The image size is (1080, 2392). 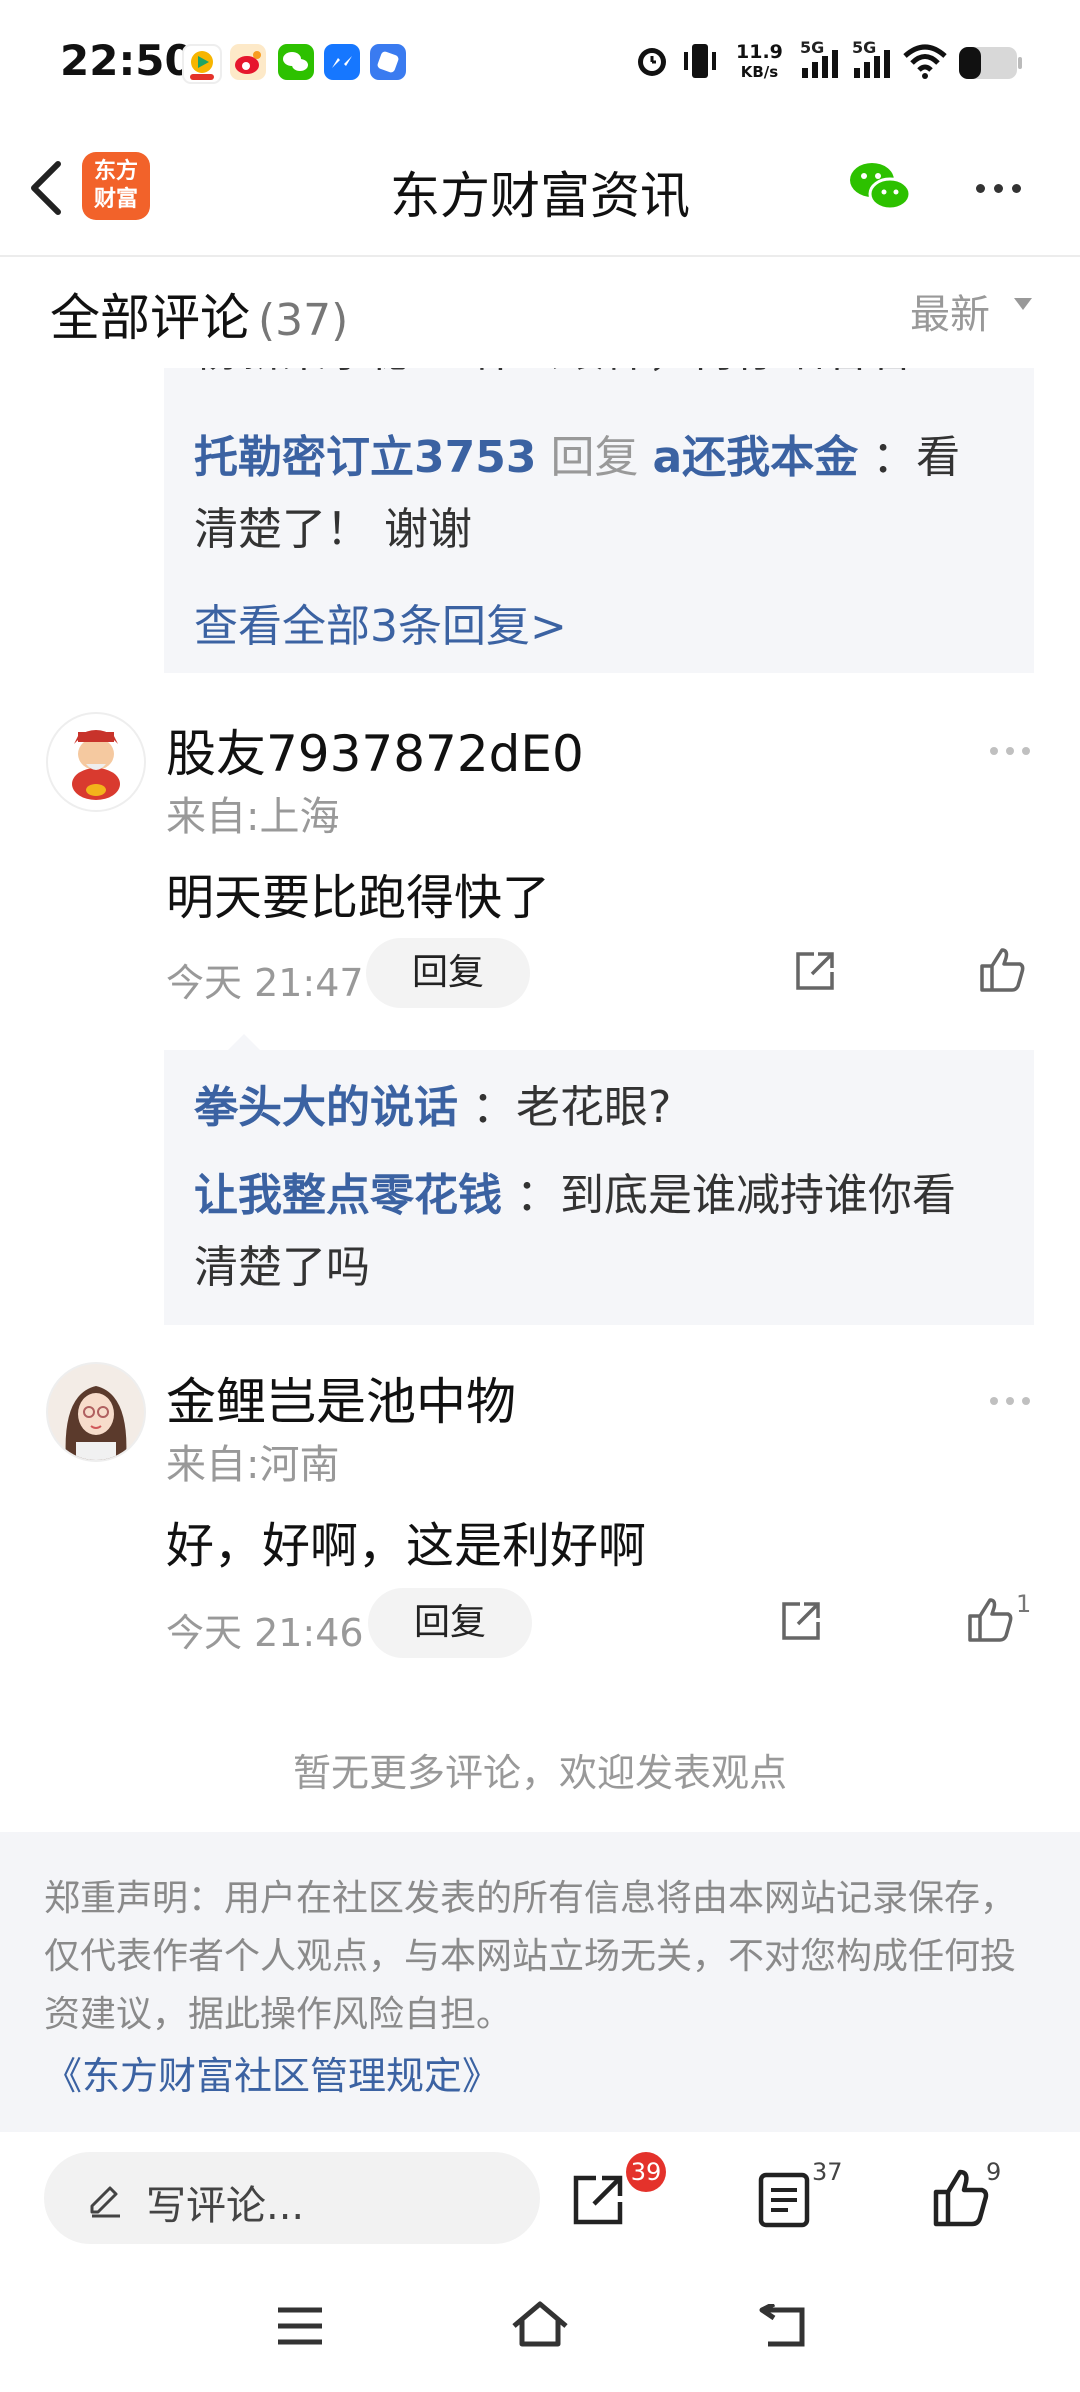 What do you see at coordinates (105, 2201) in the screenshot?
I see `pencil-icon` at bounding box center [105, 2201].